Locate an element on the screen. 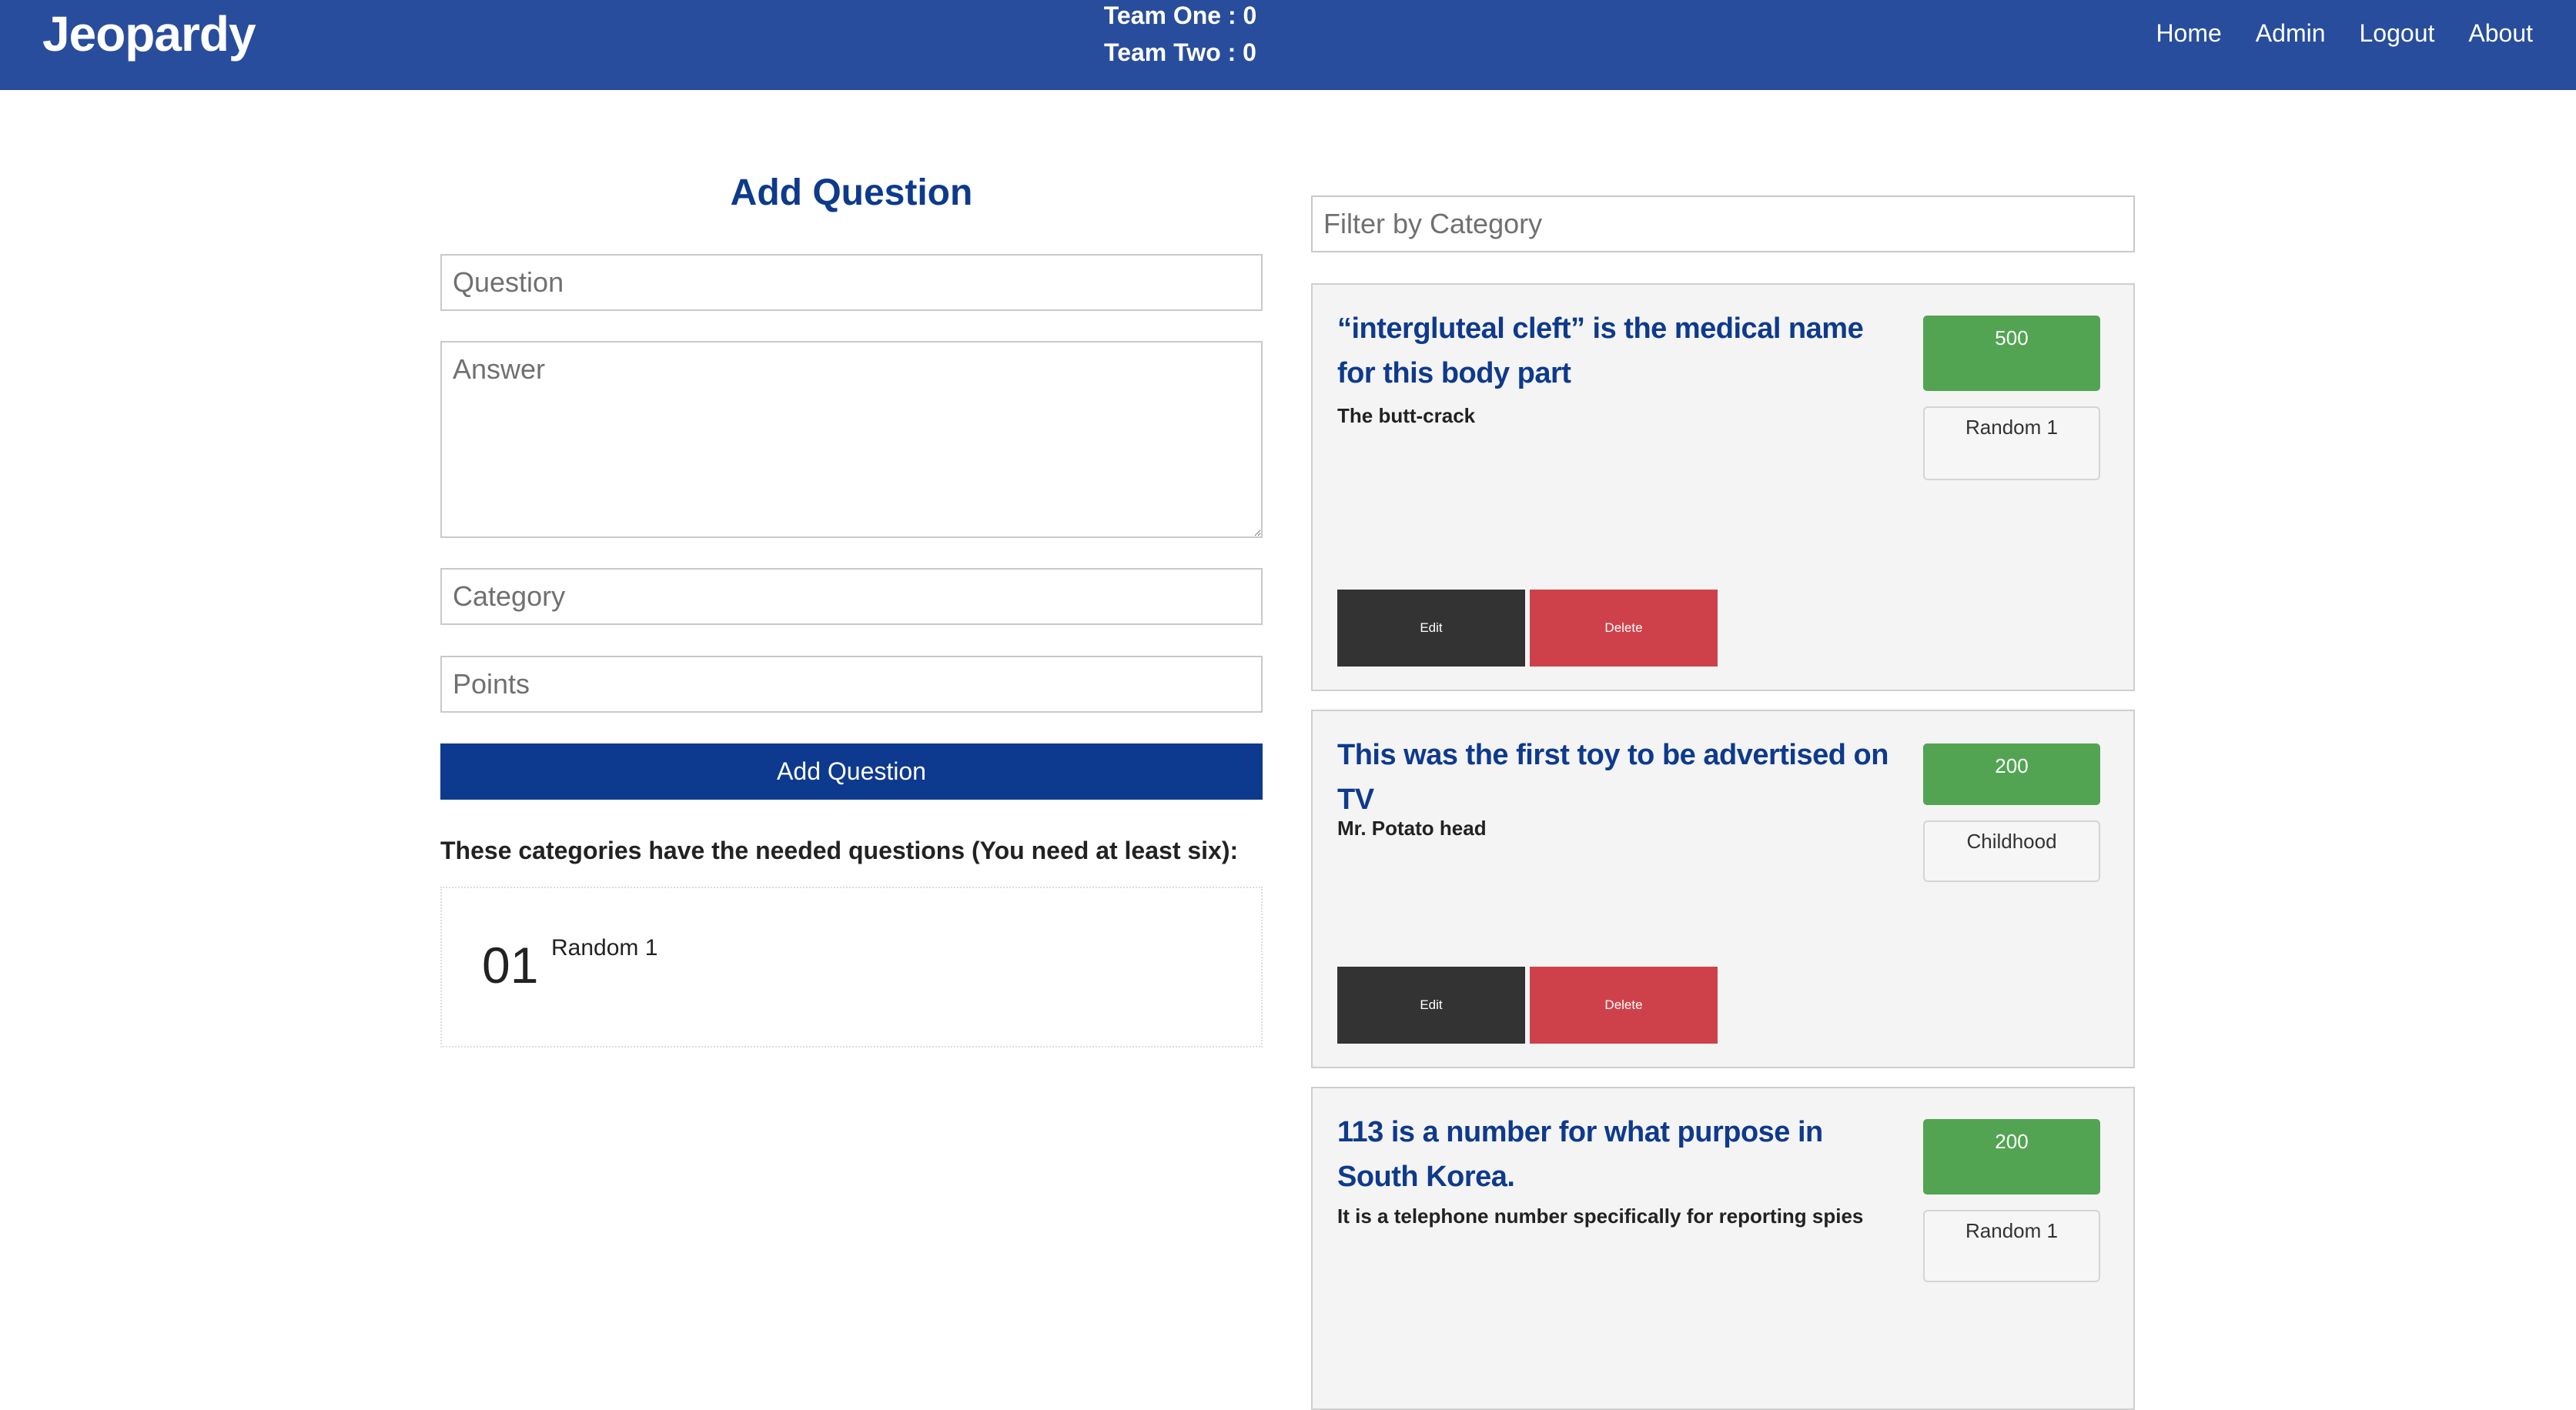  nav-link-home: Home is located at coordinates (2188, 33).